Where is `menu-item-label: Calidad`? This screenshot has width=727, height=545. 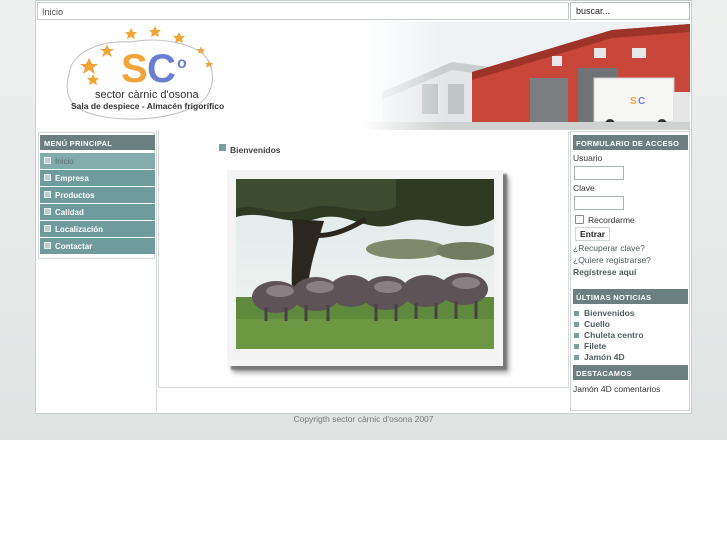 menu-item-label: Calidad is located at coordinates (69, 212).